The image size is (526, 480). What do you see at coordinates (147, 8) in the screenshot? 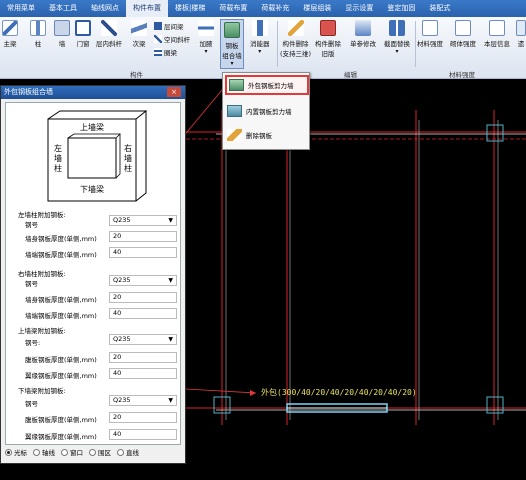
I see `menu-tab-member-layout: 构件布置` at bounding box center [147, 8].